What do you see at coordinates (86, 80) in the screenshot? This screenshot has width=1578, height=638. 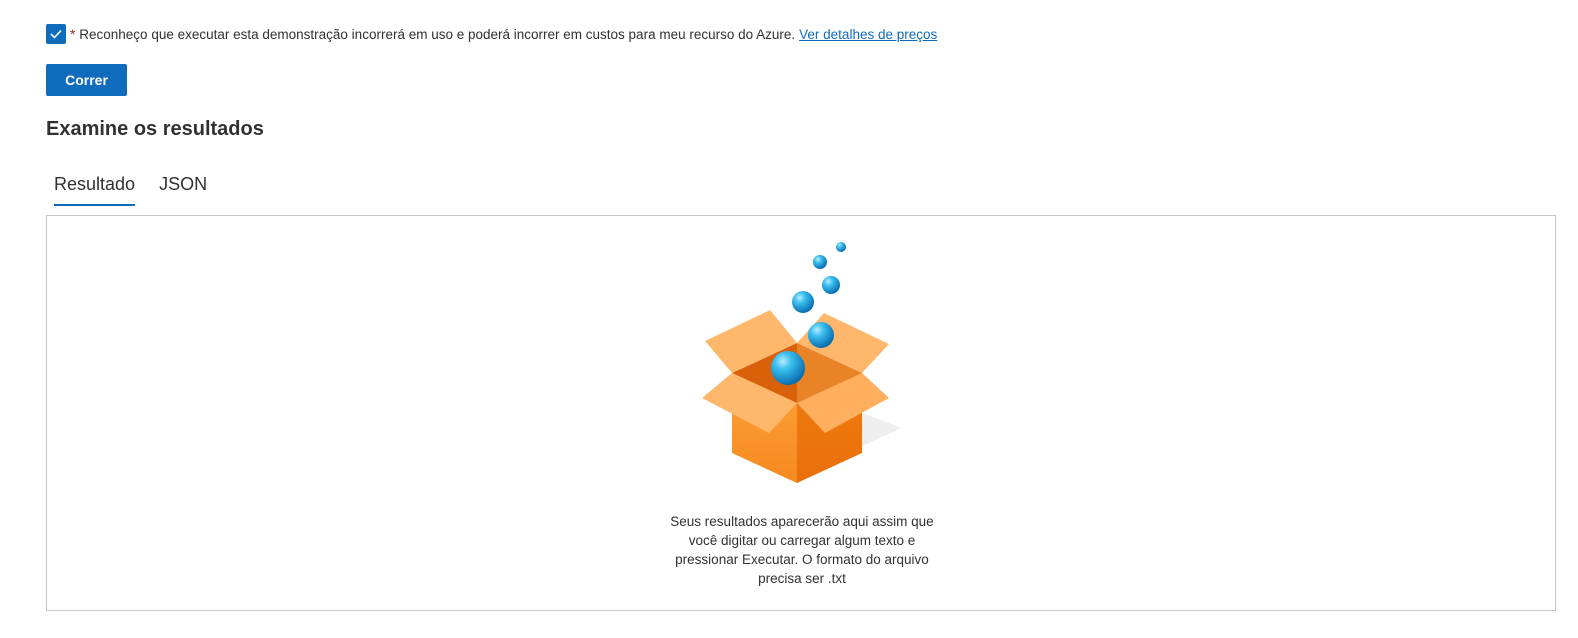 I see `run-button: Correr` at bounding box center [86, 80].